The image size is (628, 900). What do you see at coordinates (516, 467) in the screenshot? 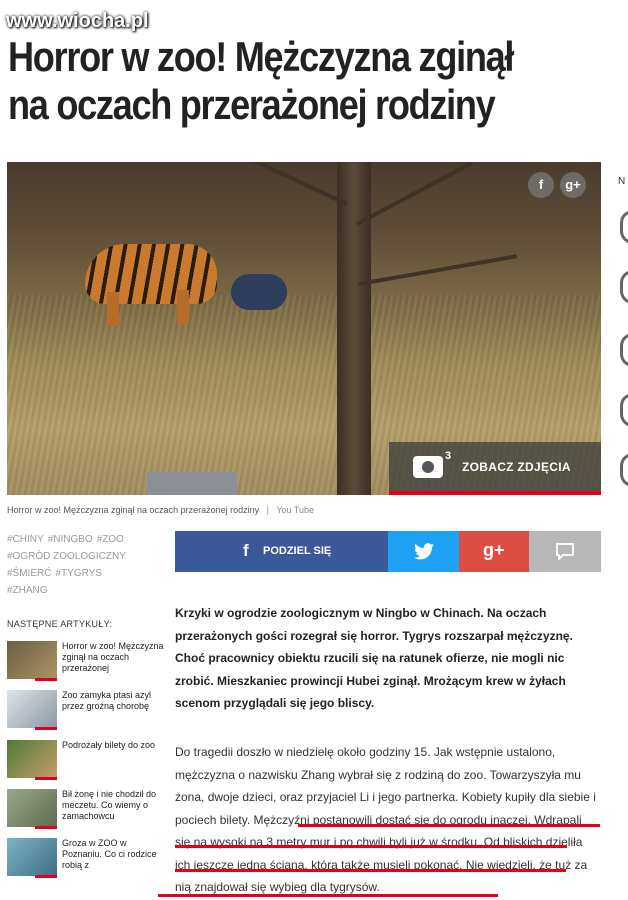
I see `gallery-label: ZOBACZ ZDJĘCIA` at bounding box center [516, 467].